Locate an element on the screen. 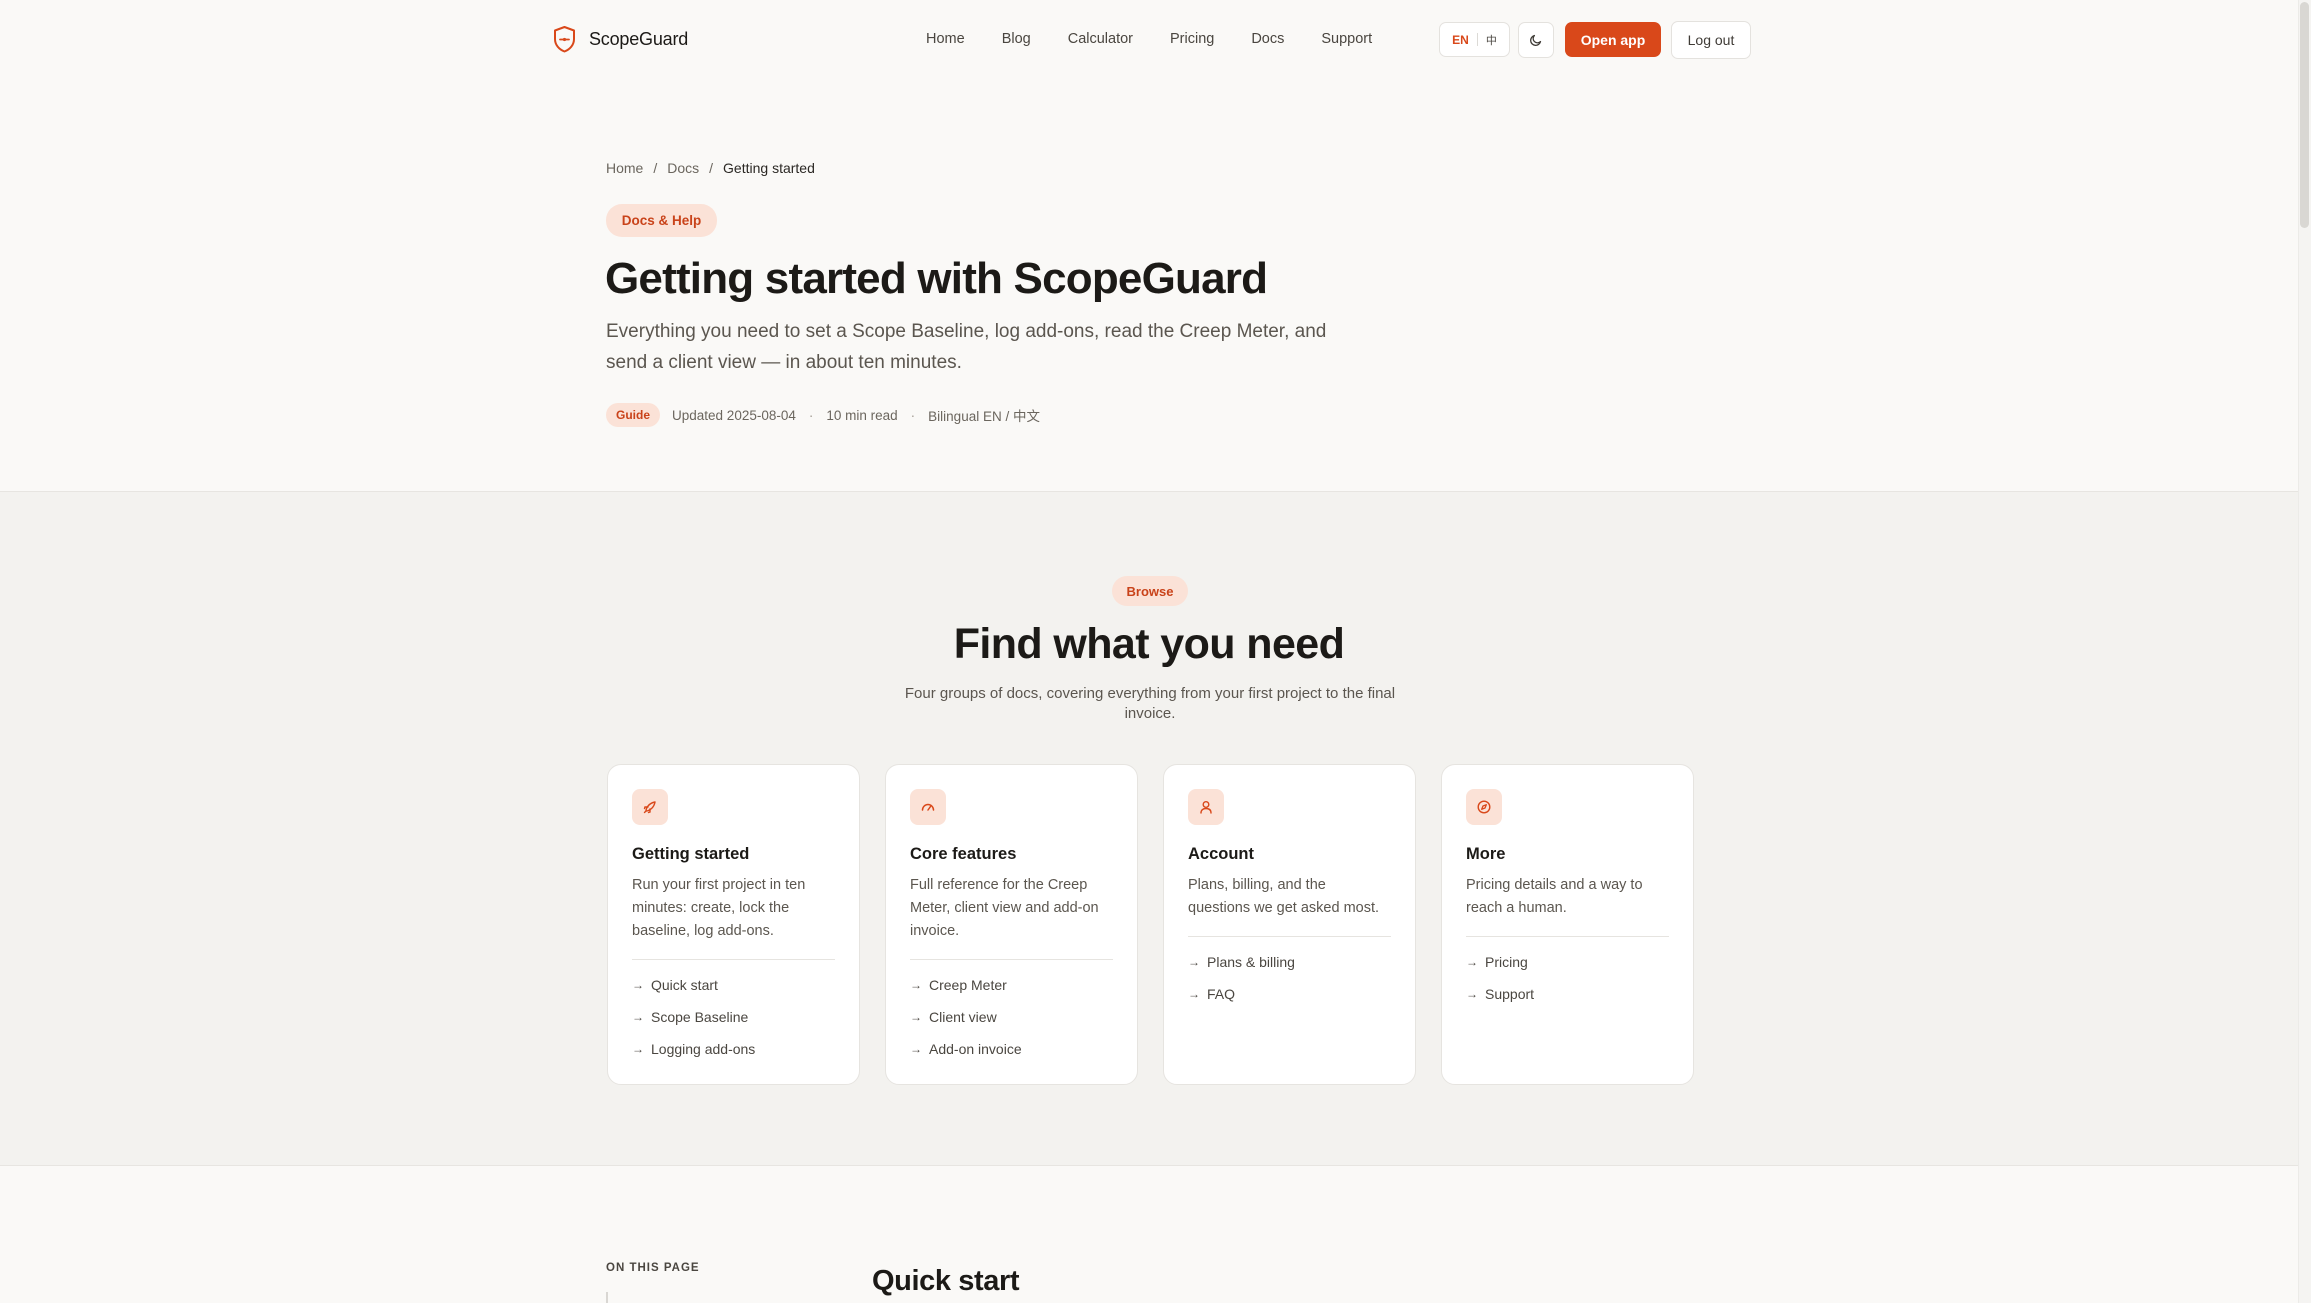  docs-help-badge: Docs & Help is located at coordinates (661, 220).